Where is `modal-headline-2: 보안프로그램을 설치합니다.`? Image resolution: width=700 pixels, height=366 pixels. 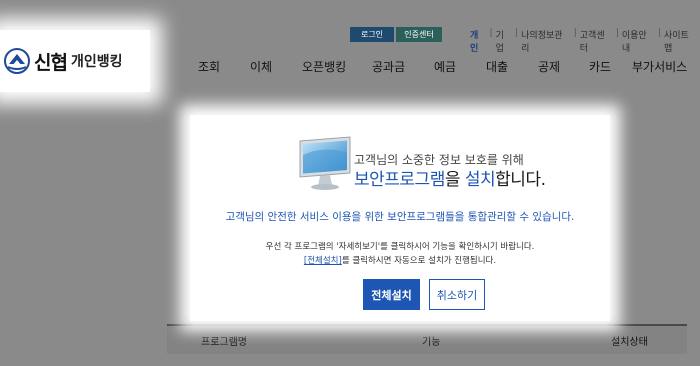 modal-headline-2: 보안프로그램을 설치합니다. is located at coordinates (450, 177).